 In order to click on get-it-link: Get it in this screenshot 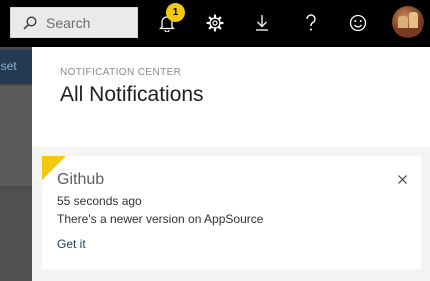, I will do `click(71, 244)`.